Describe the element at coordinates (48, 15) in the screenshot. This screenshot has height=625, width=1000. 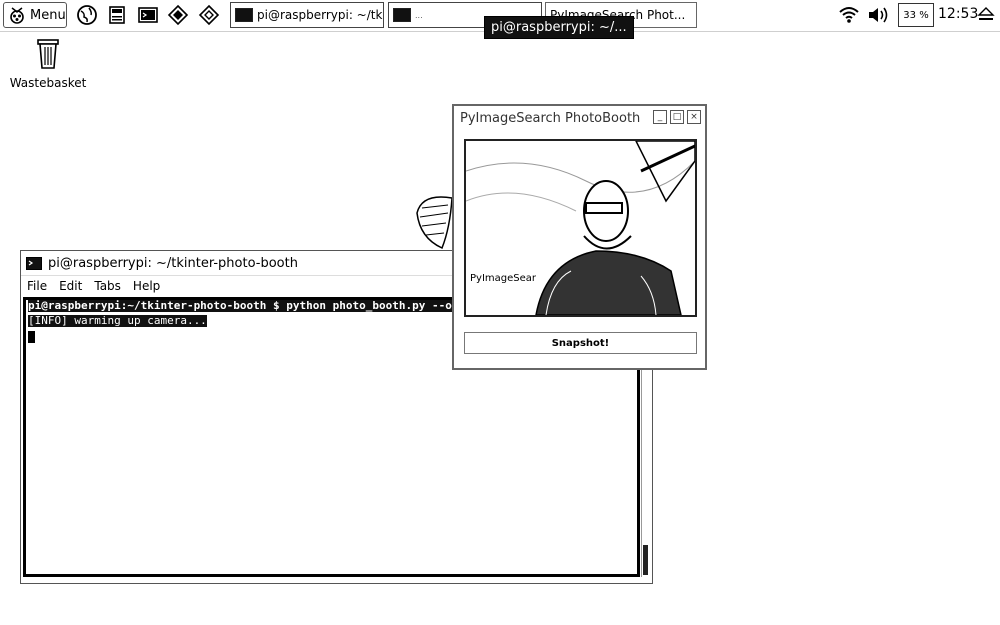
I see `menu-label: Menu` at that location.